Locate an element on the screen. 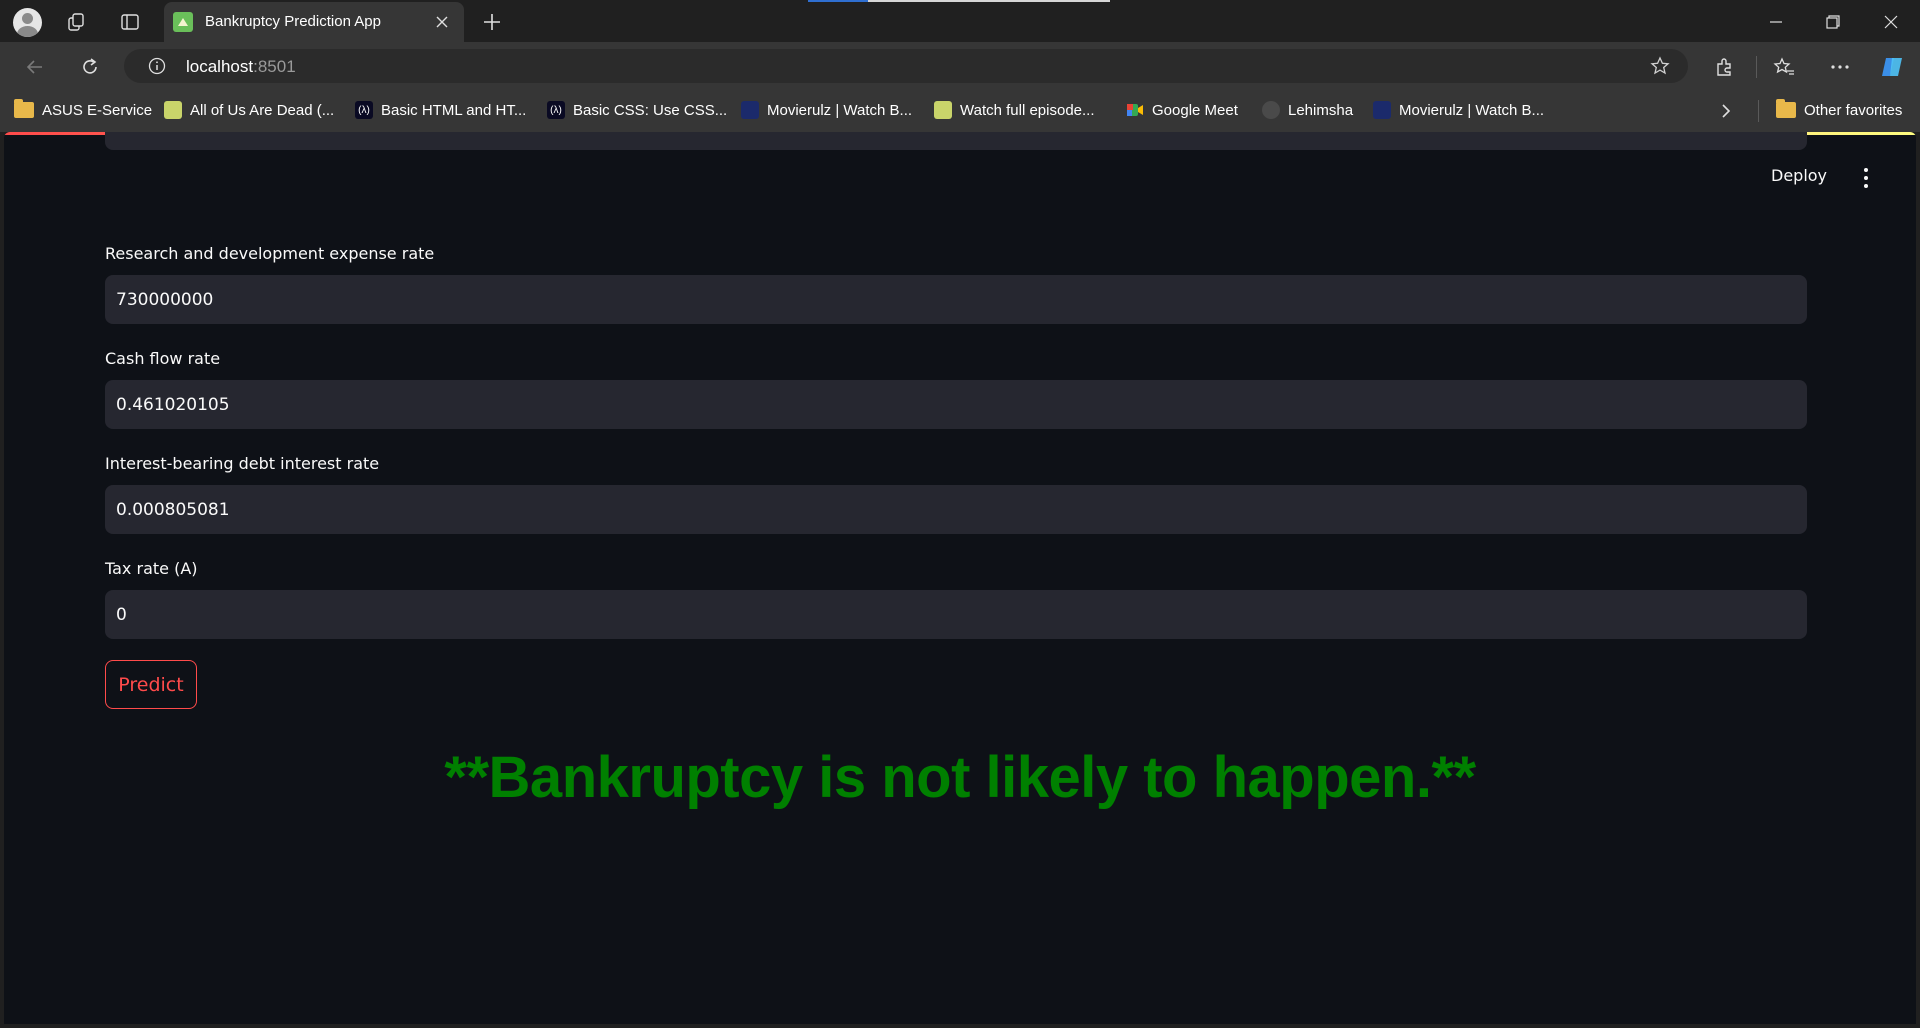 The width and height of the screenshot is (1920, 1028). close-tab-icon is located at coordinates (442, 22).